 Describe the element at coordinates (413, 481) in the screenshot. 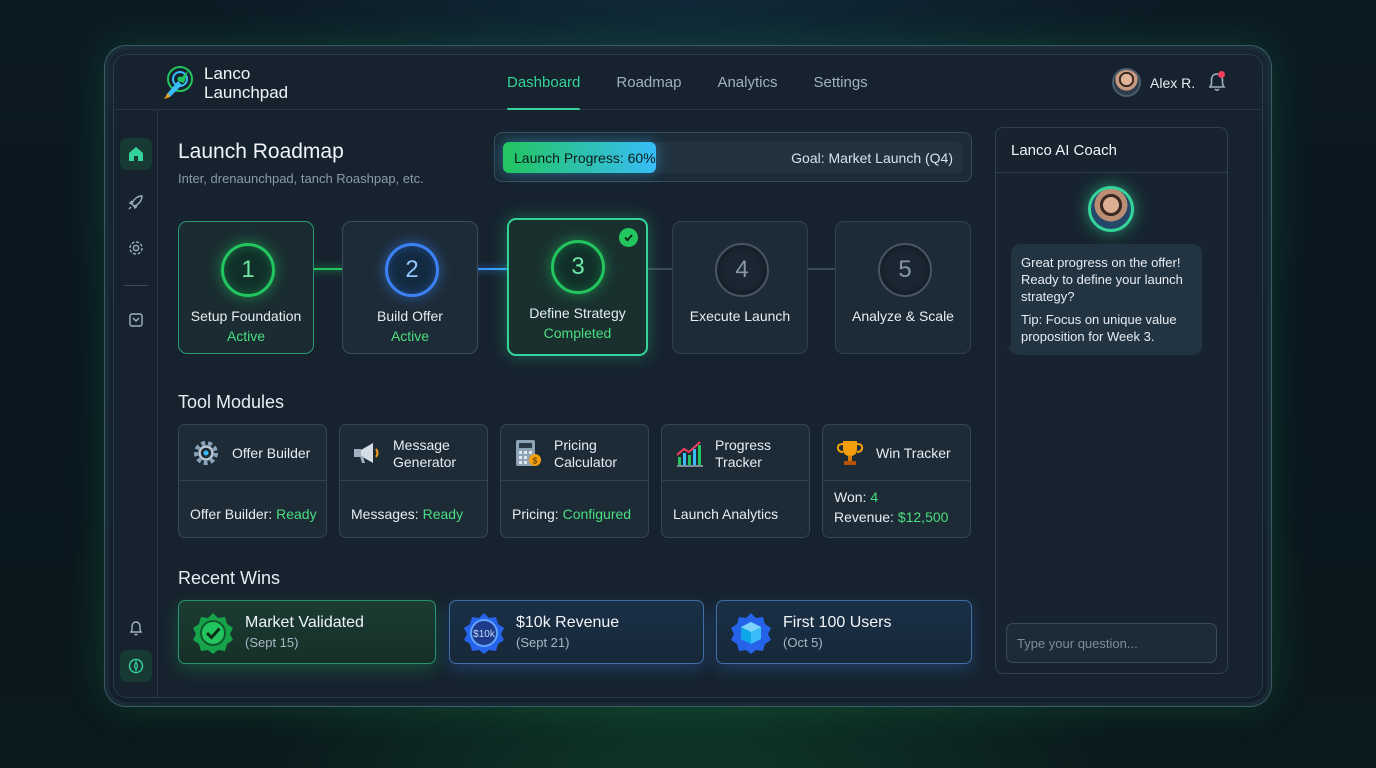

I see `tool-message-generator: Message Generator Messages: Ready` at that location.